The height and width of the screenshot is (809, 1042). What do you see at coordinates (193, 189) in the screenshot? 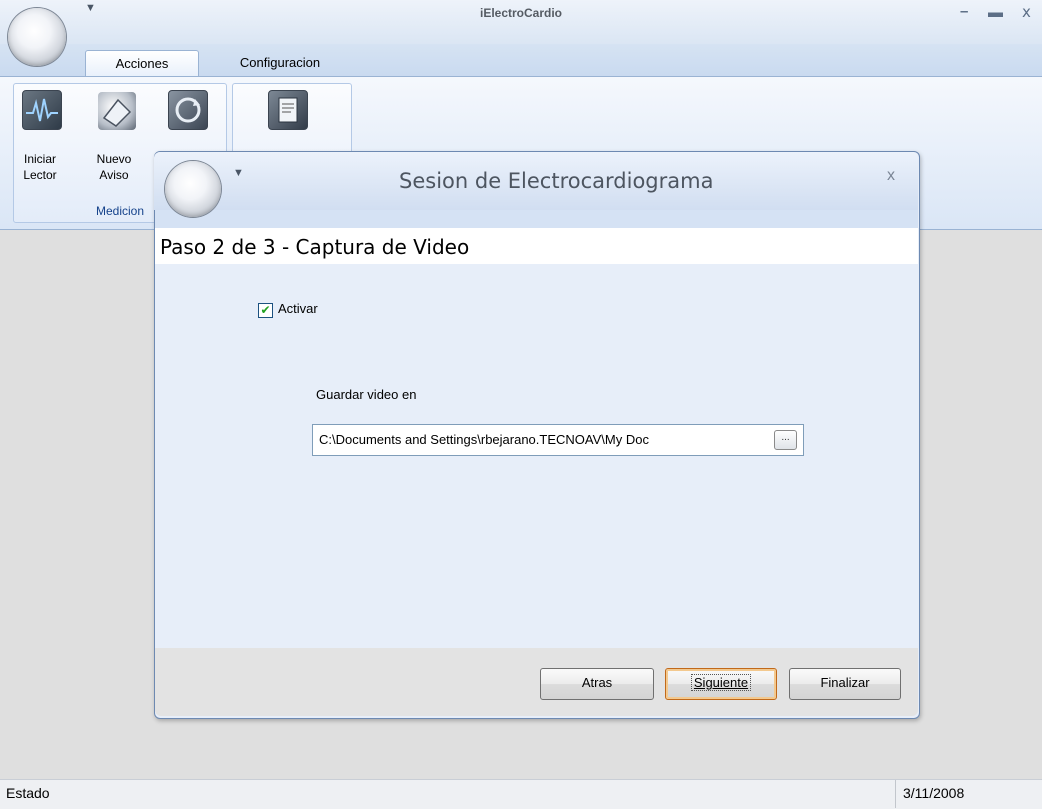
I see `dialog-orb-button` at bounding box center [193, 189].